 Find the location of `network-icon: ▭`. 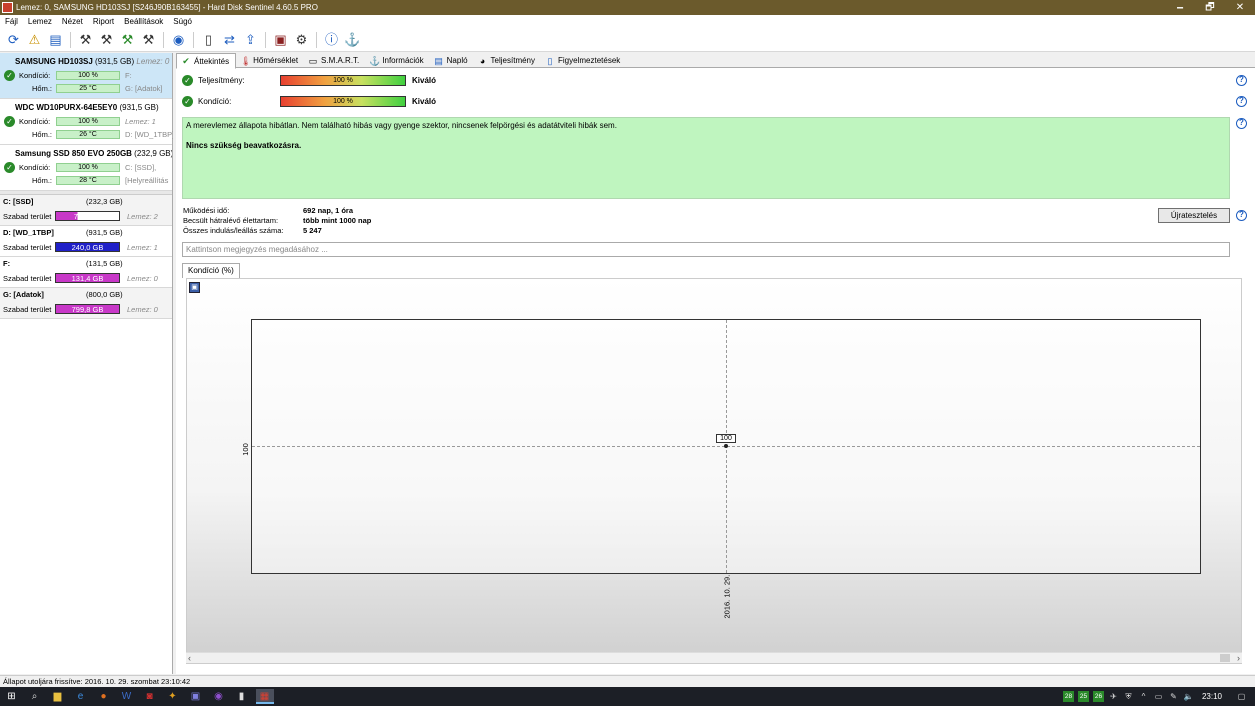

network-icon: ▭ is located at coordinates (1158, 696).